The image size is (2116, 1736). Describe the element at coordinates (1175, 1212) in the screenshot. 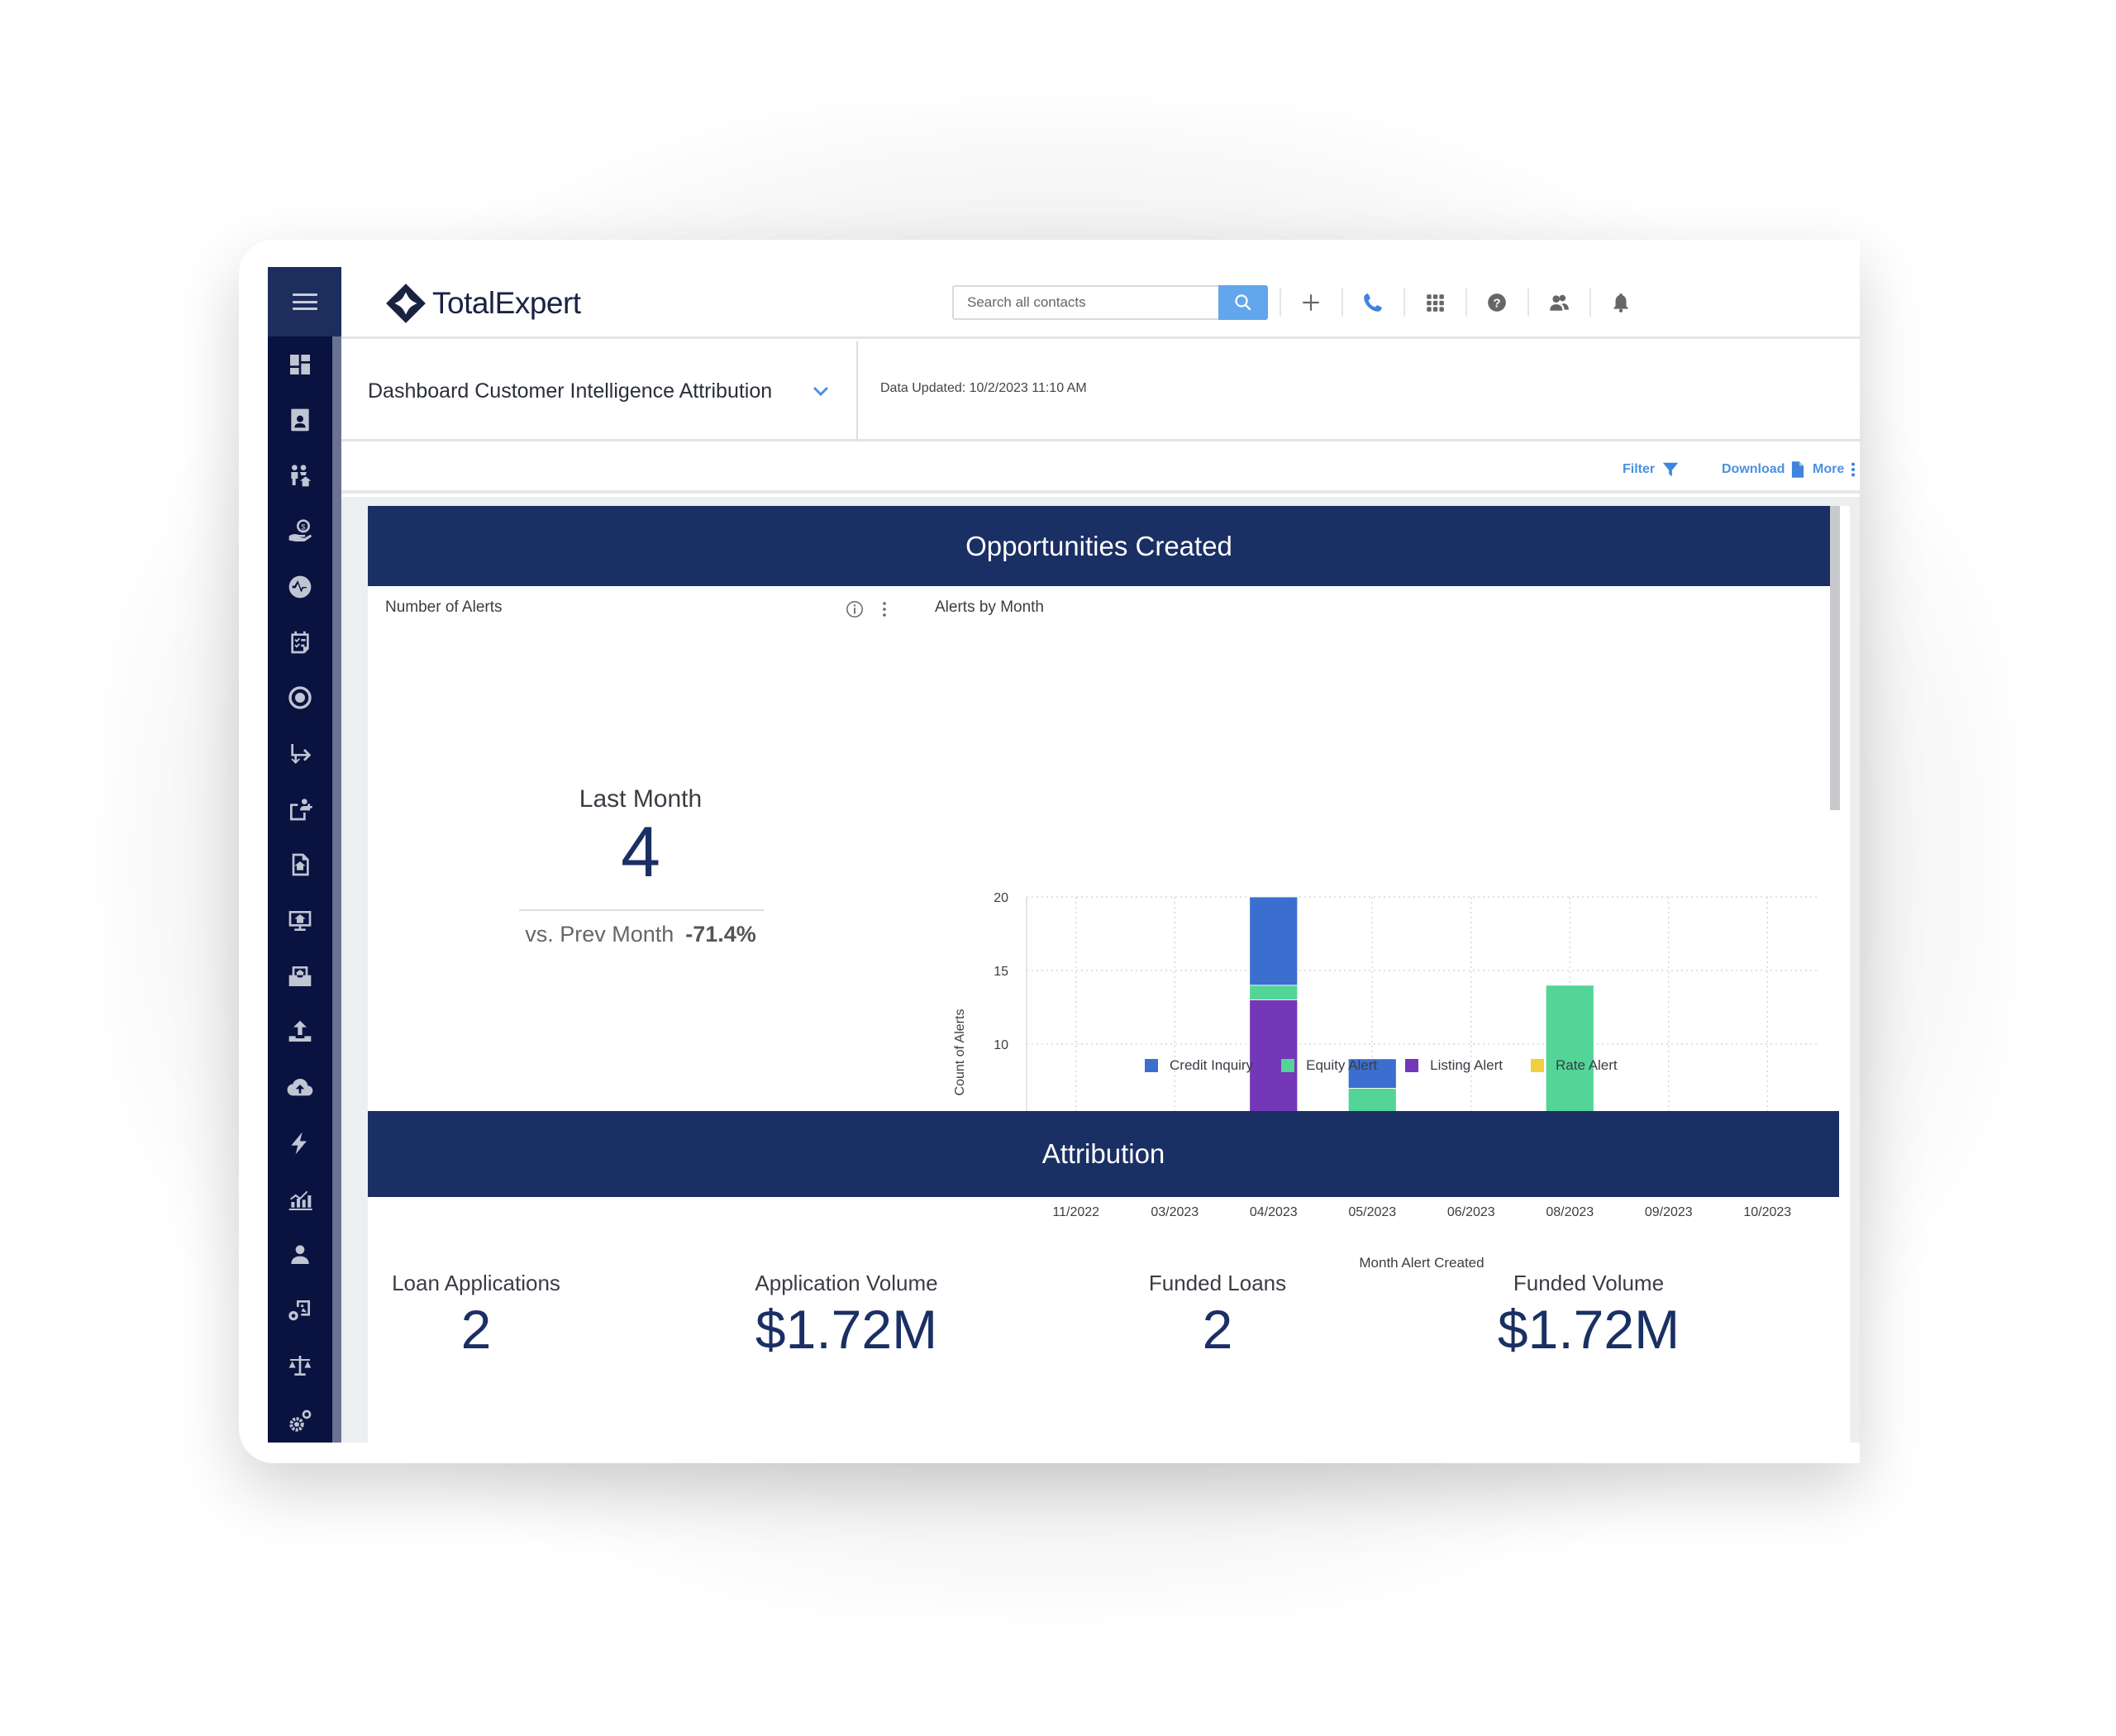

I see `x-tick-label: 03/2023` at that location.